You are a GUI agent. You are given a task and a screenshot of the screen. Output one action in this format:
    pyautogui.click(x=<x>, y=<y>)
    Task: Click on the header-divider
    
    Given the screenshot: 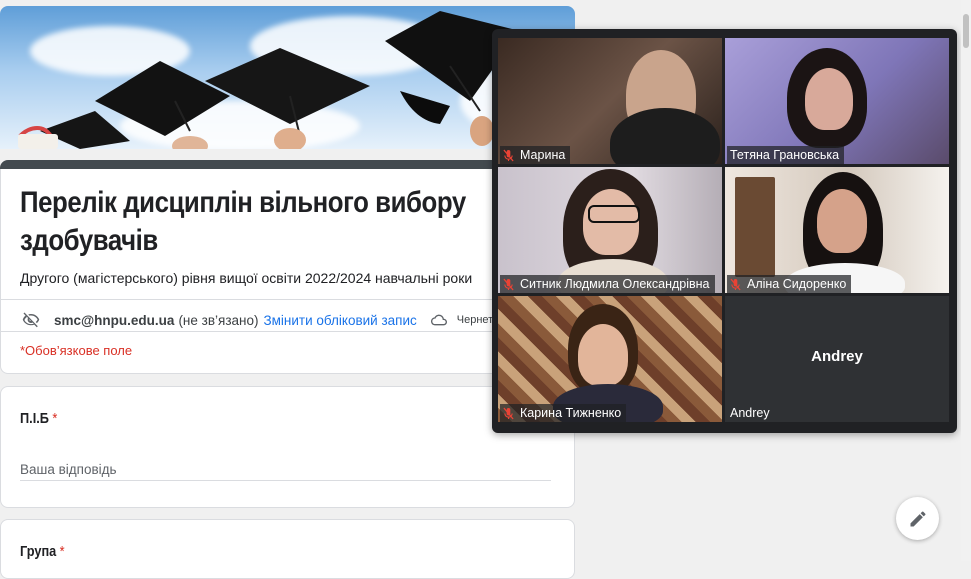 What is the action you would take?
    pyautogui.click(x=287, y=299)
    